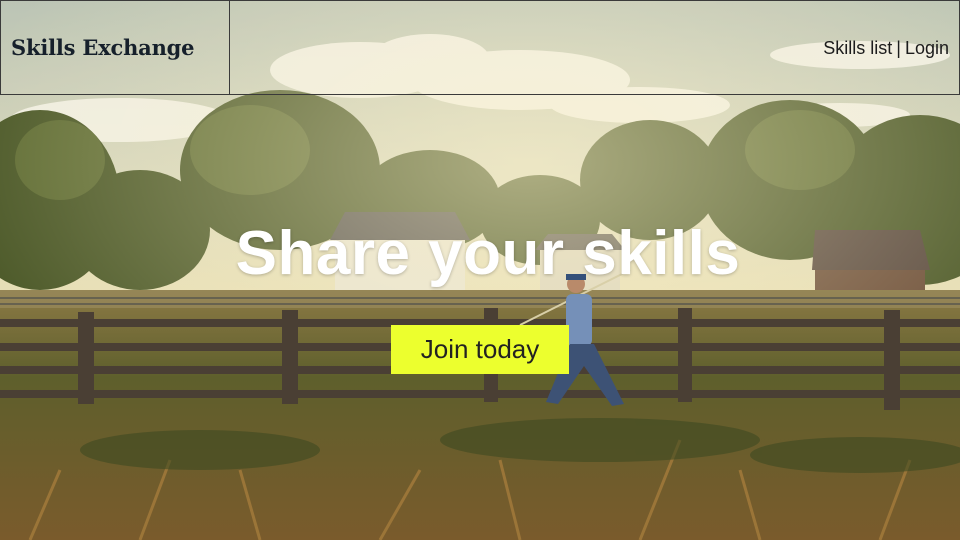 The image size is (960, 540). What do you see at coordinates (102, 47) in the screenshot?
I see `site-logo-text: Skills Exchange` at bounding box center [102, 47].